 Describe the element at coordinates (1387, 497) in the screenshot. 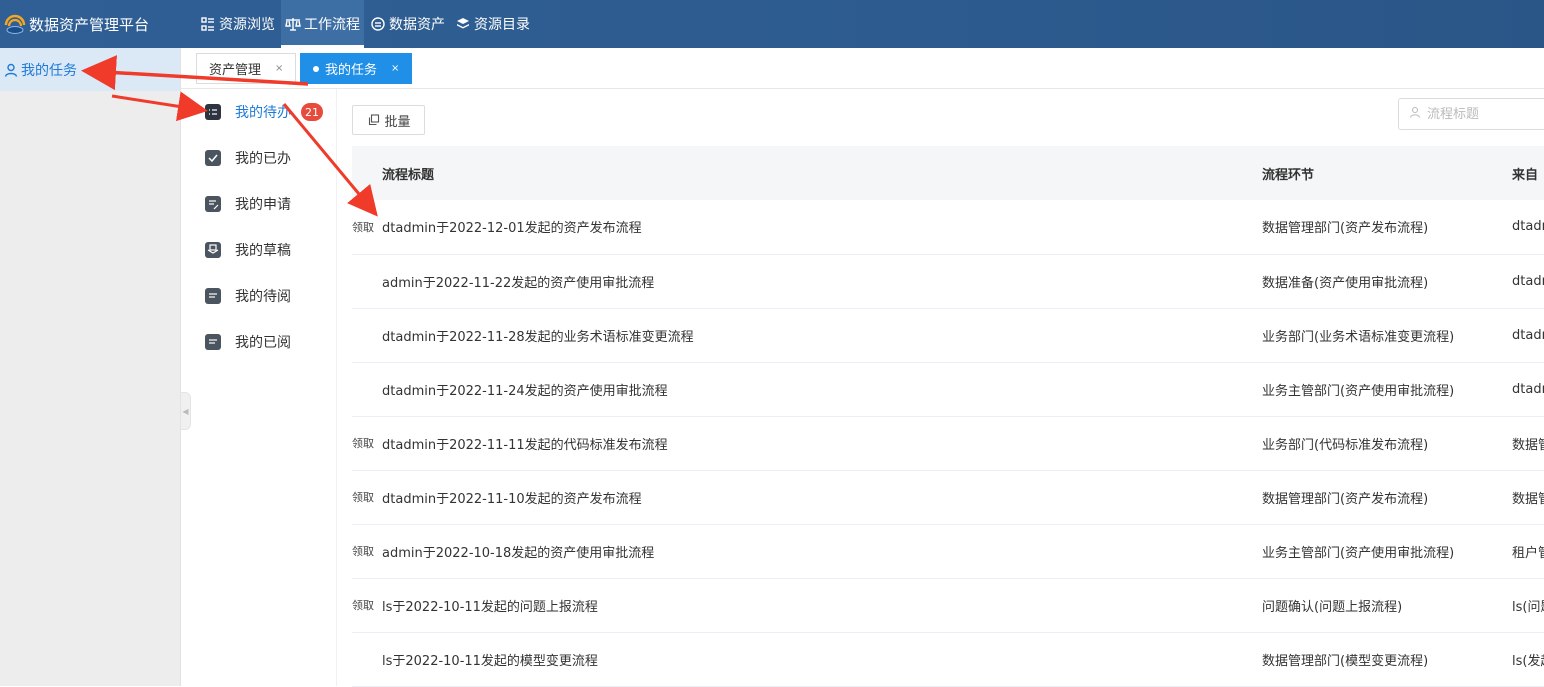

I see `row-node: 数据管理部门(资产发布流程)` at that location.